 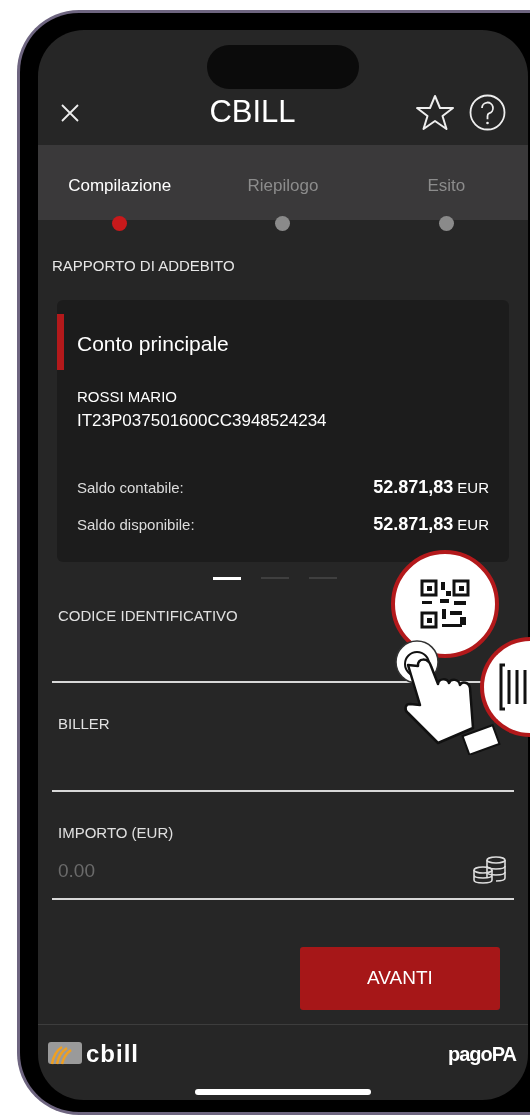 I want to click on screen-title: CBILL, so click(x=252, y=112).